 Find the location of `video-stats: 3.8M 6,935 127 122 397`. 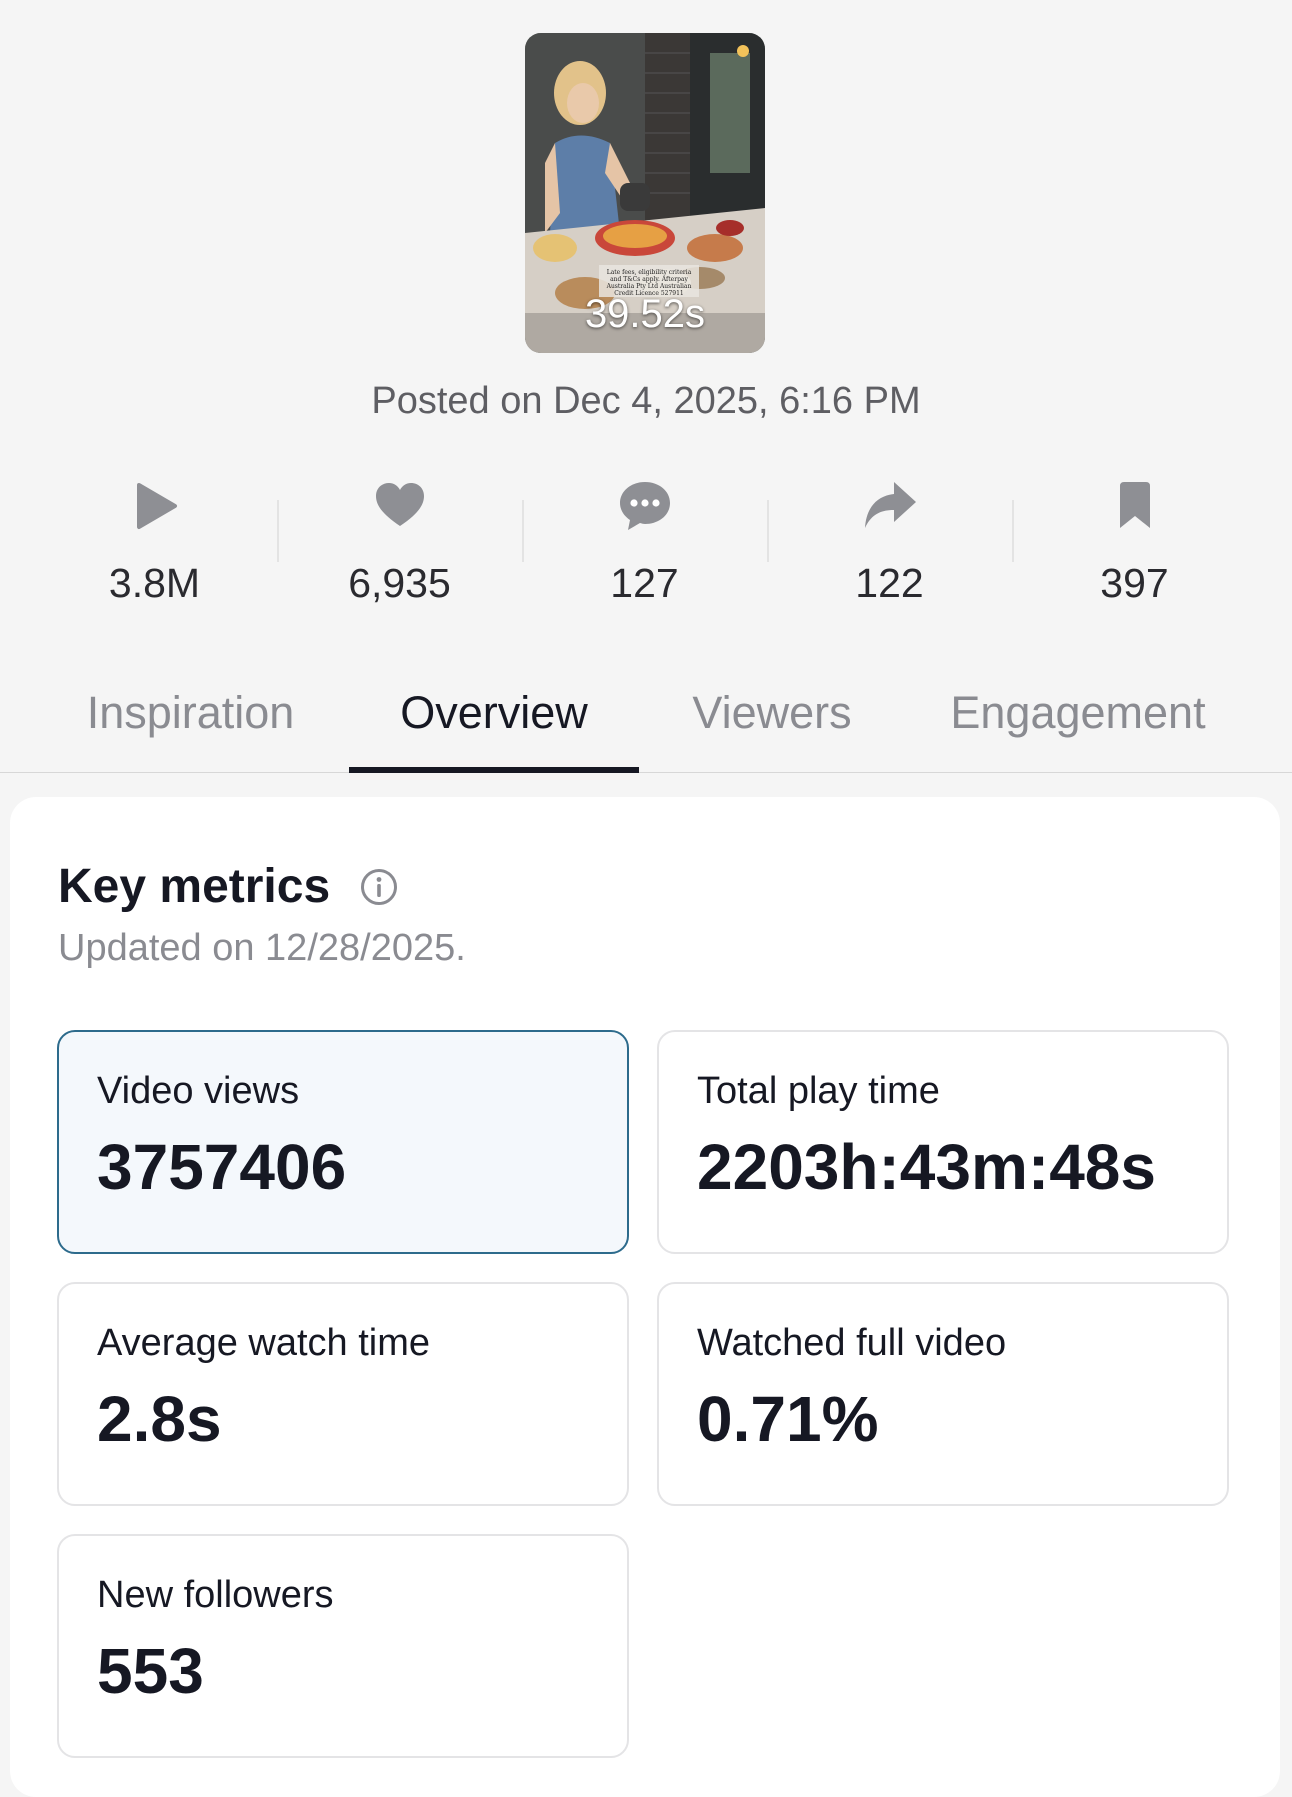

video-stats: 3.8M 6,935 127 122 397 is located at coordinates (644, 549).